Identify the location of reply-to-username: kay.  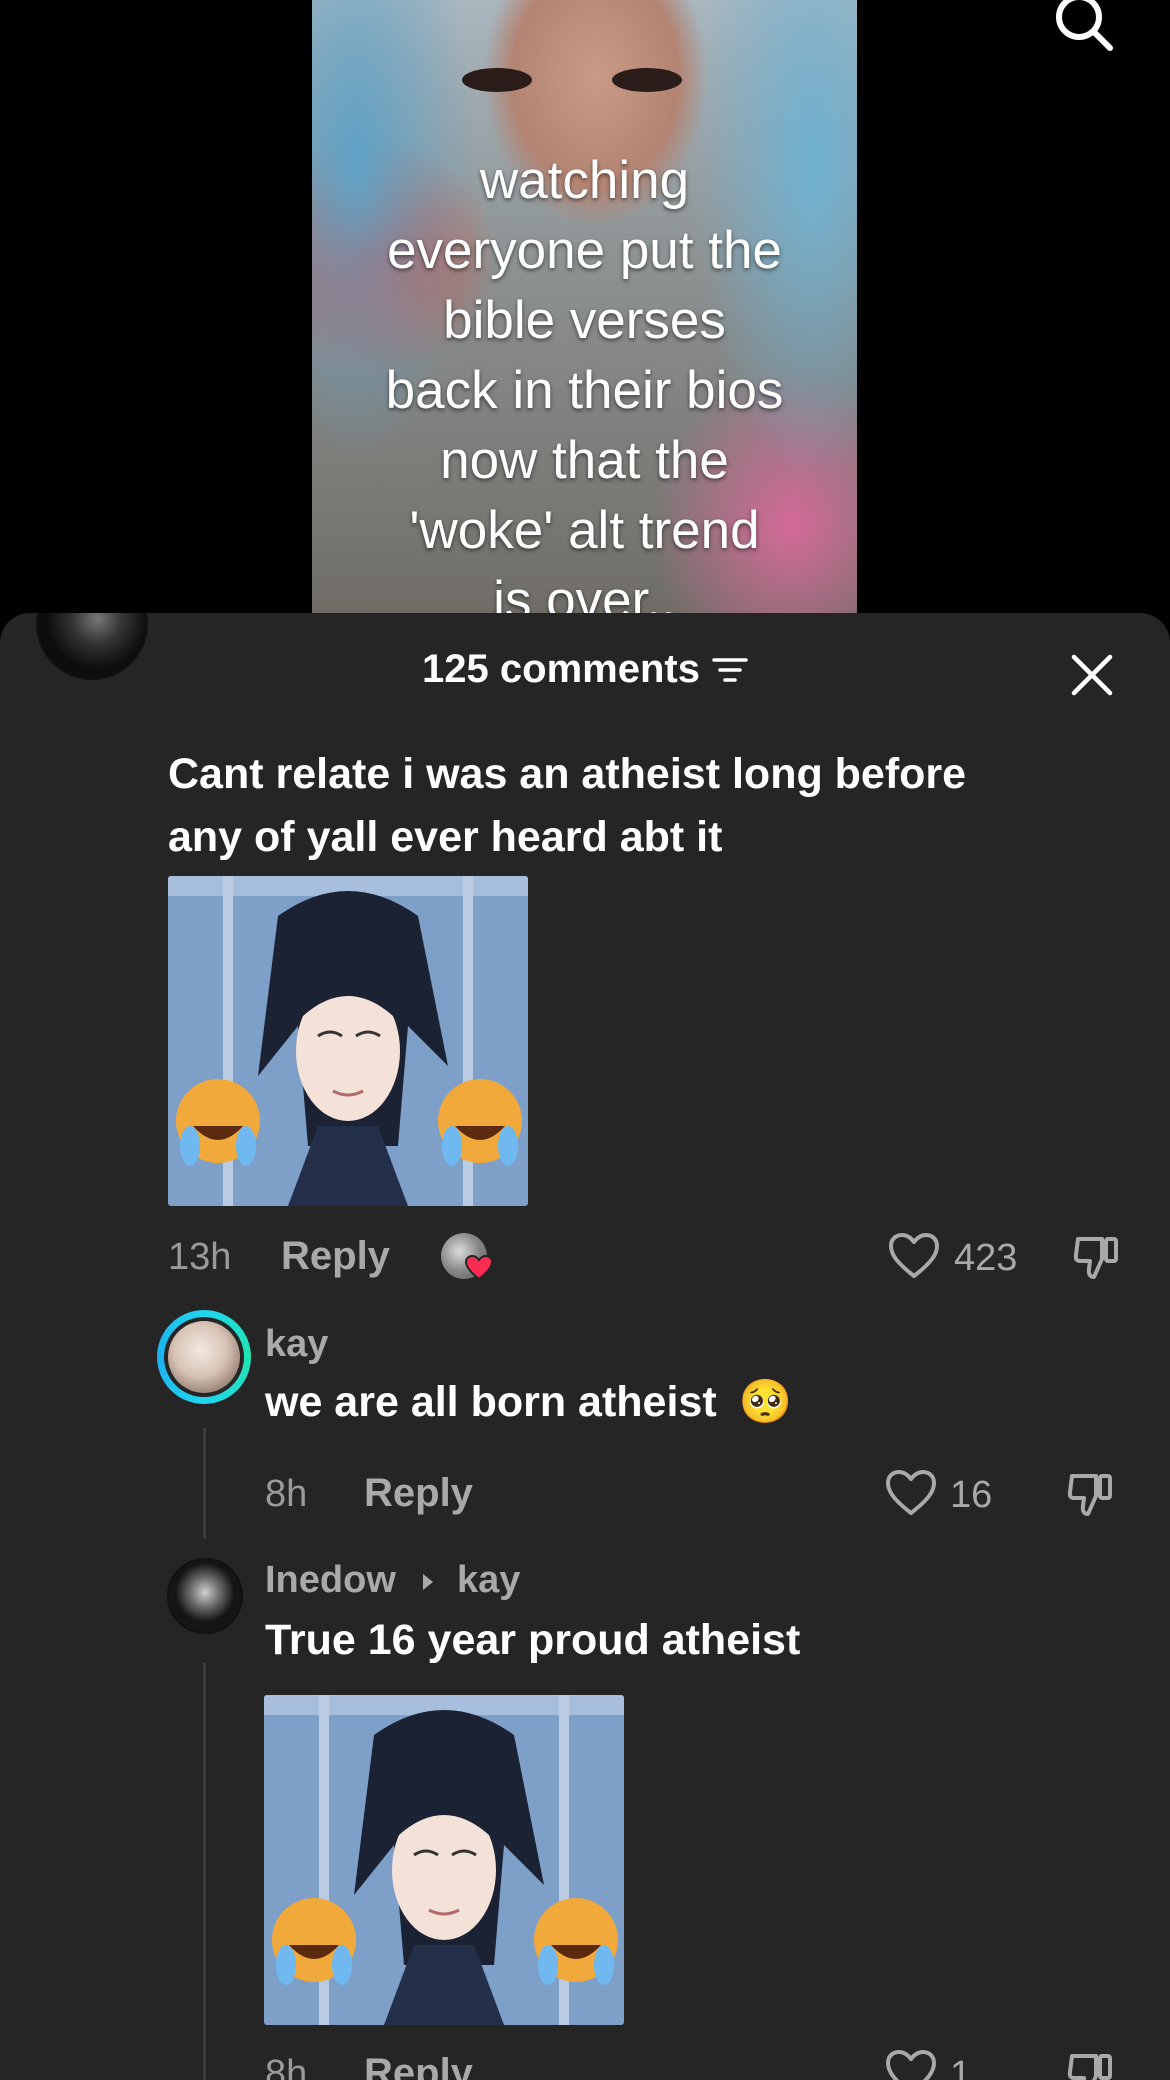
(488, 1580).